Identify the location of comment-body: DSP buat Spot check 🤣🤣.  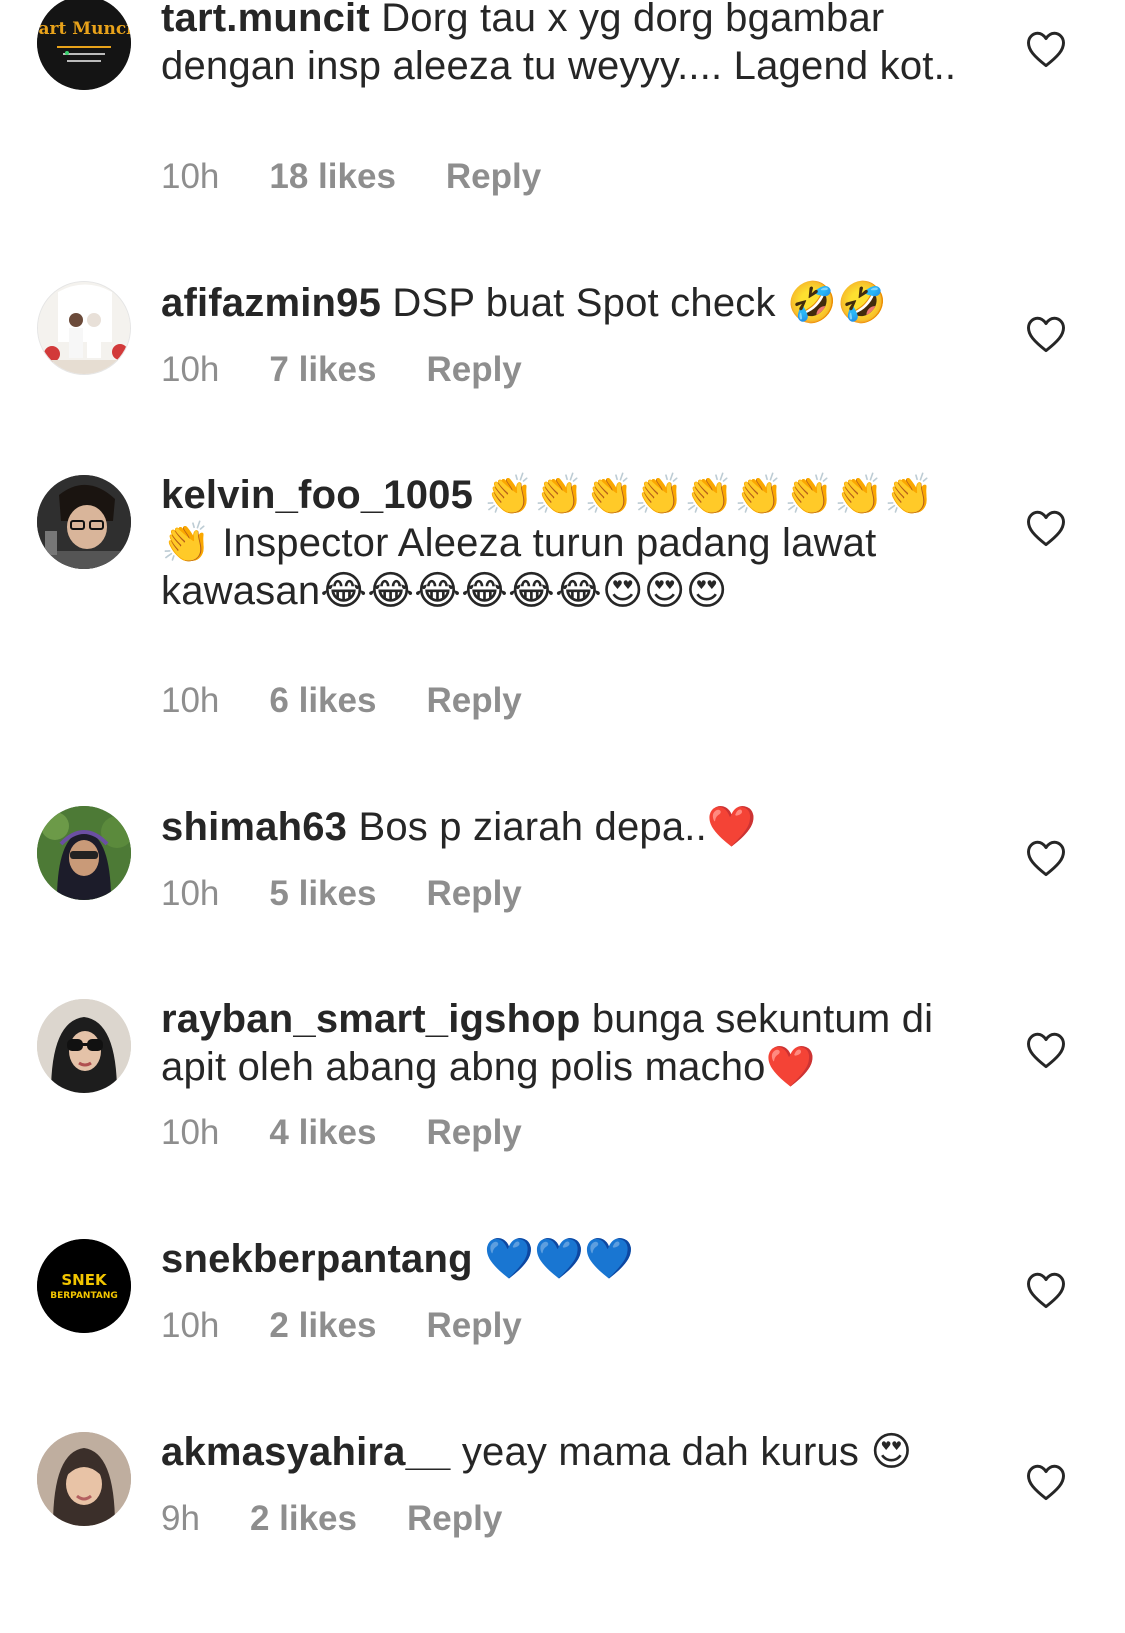
(634, 303).